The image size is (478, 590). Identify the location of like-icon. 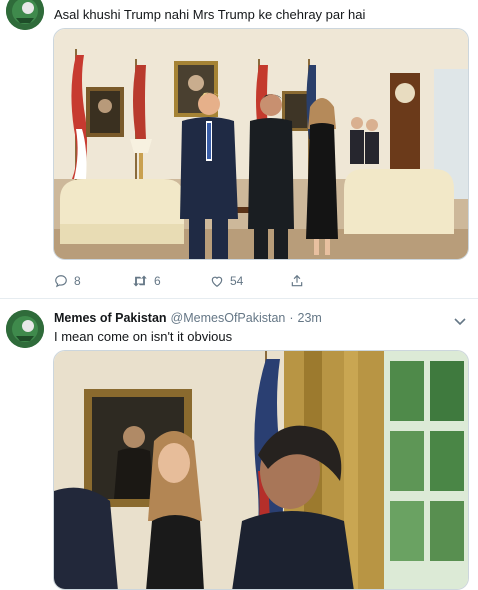
(217, 281).